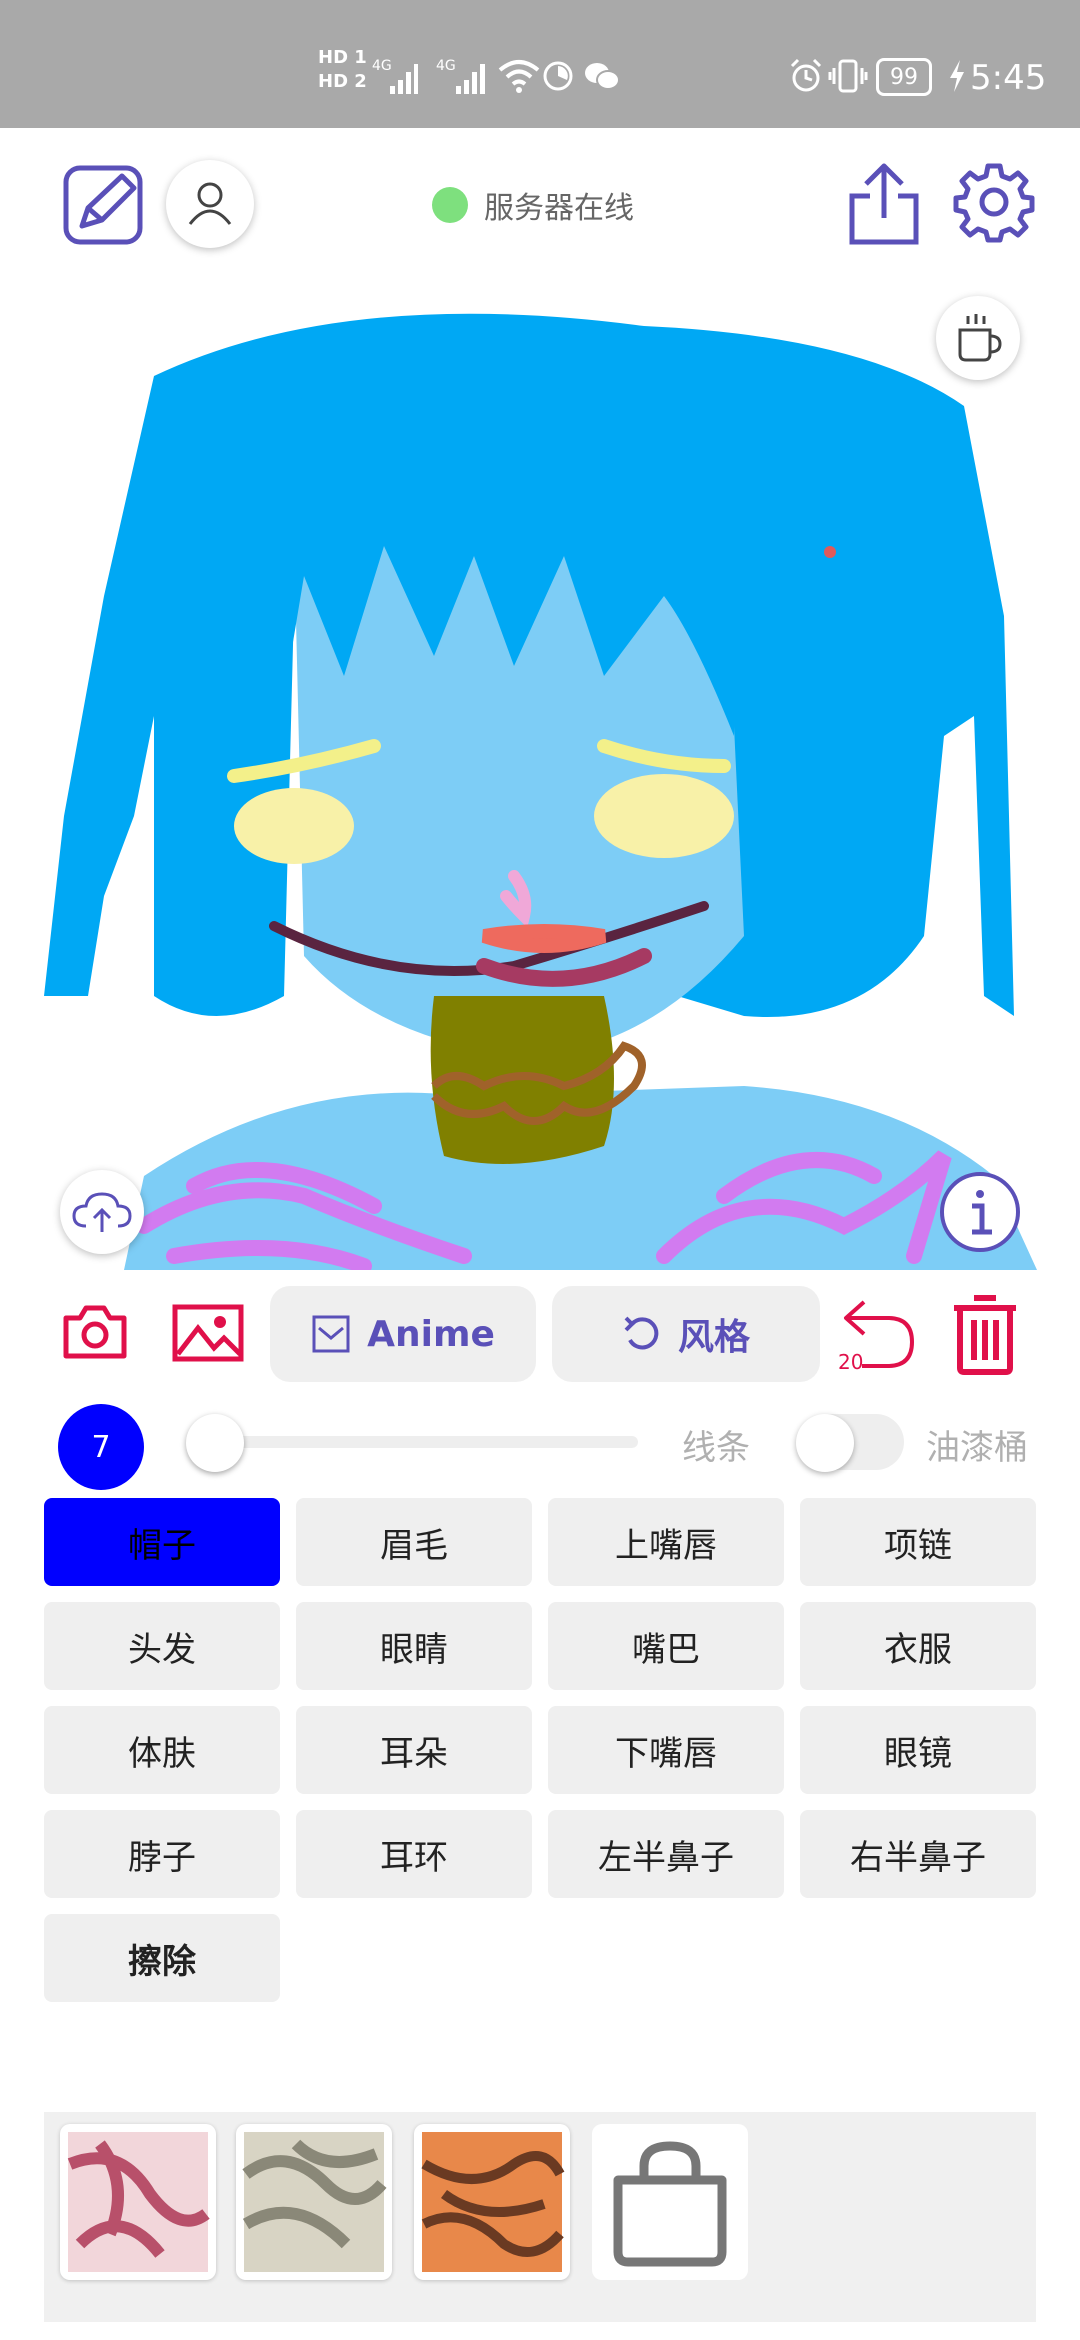  What do you see at coordinates (985, 1335) in the screenshot?
I see `trash-icon` at bounding box center [985, 1335].